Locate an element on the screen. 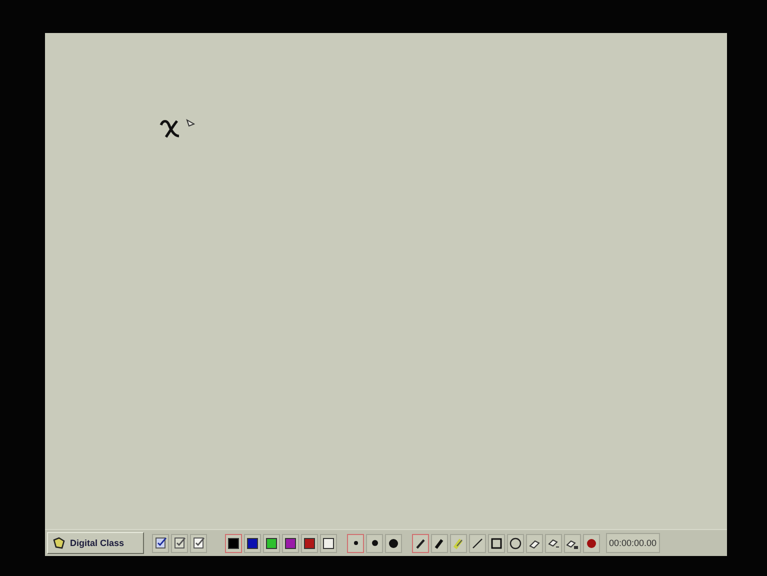 This screenshot has height=576, width=767. highlighter-icon is located at coordinates (458, 543).